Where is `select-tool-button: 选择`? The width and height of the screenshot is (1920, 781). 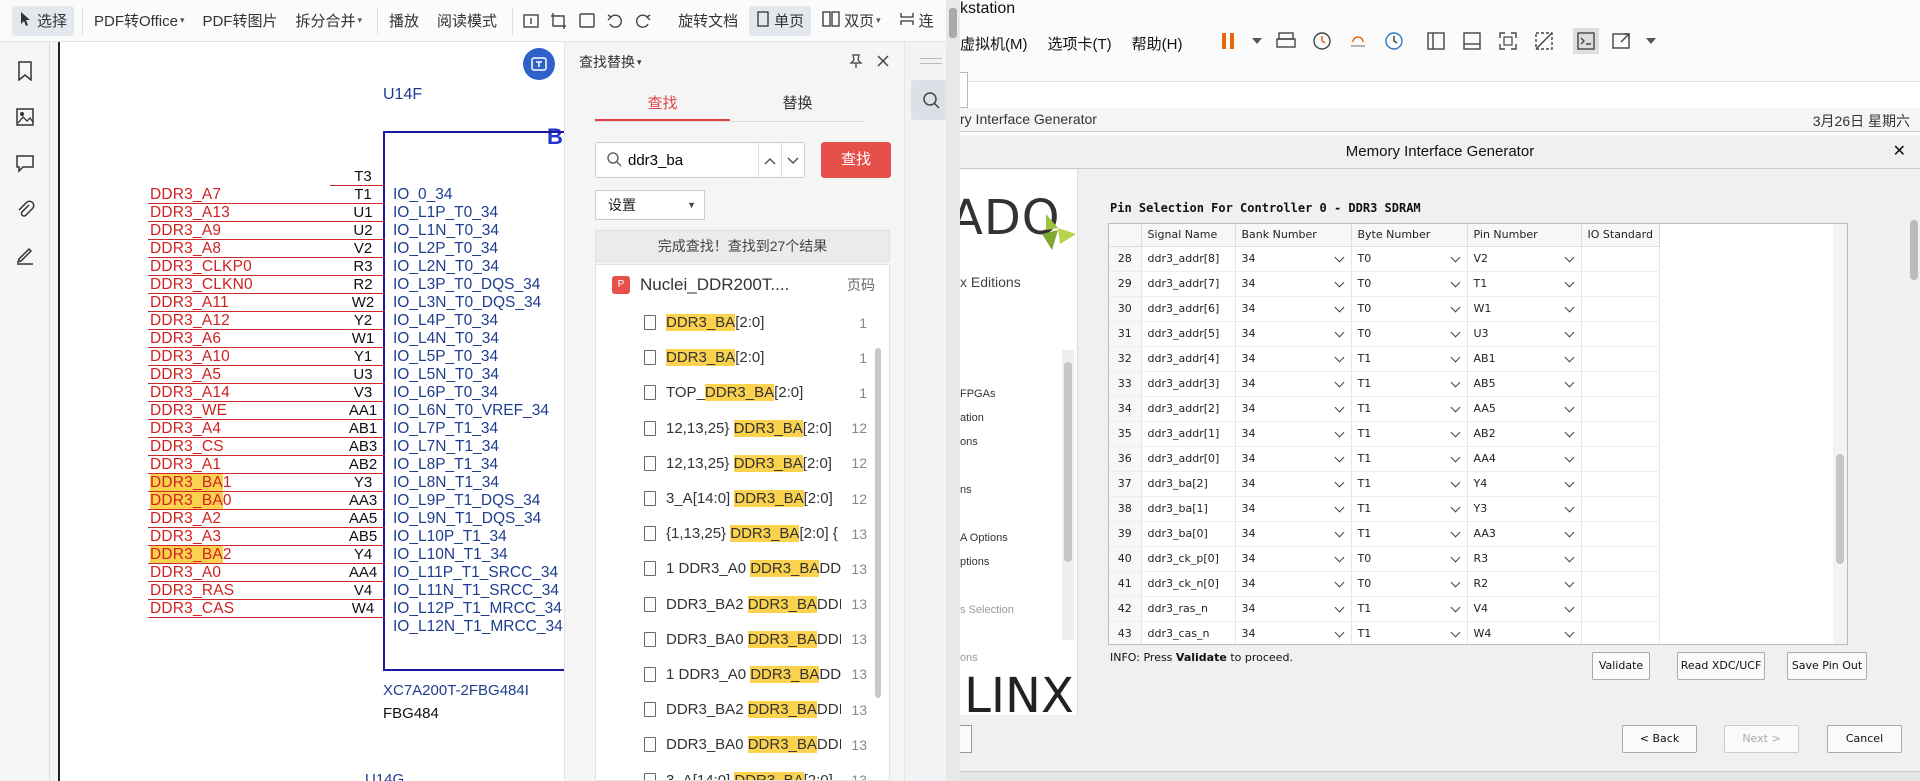
select-tool-button: 选择 is located at coordinates (43, 20).